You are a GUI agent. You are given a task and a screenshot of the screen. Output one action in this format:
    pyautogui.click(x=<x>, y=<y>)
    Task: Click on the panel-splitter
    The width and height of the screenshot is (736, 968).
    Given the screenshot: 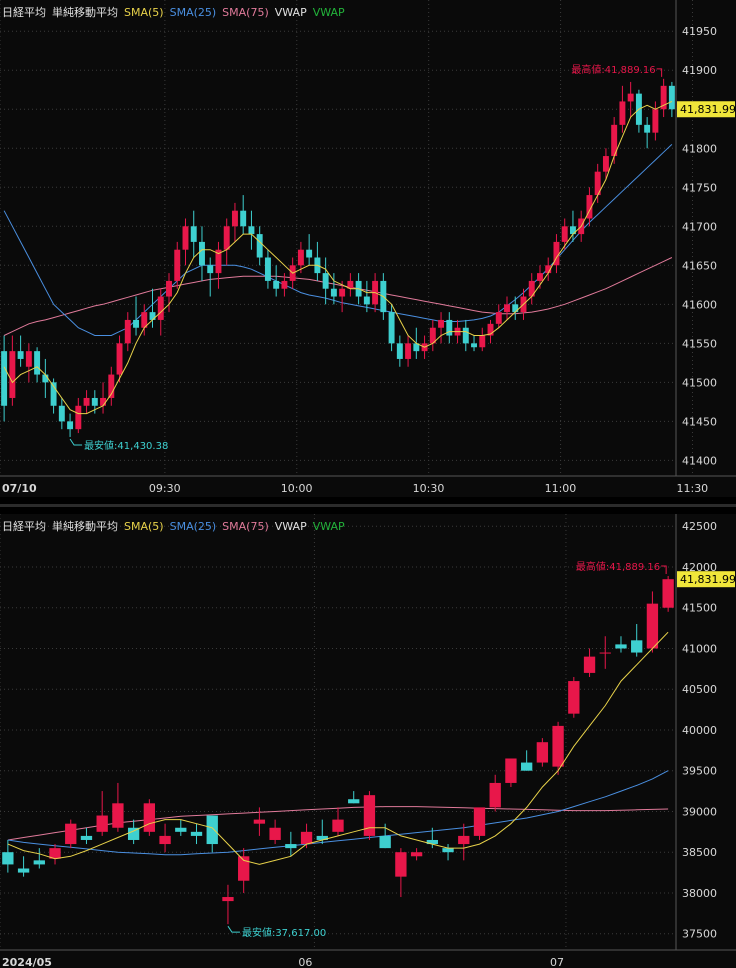 What is the action you would take?
    pyautogui.click(x=368, y=505)
    